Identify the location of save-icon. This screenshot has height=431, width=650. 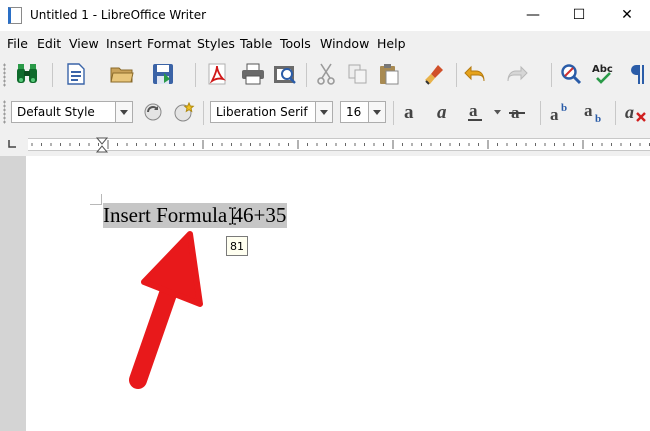
(163, 74).